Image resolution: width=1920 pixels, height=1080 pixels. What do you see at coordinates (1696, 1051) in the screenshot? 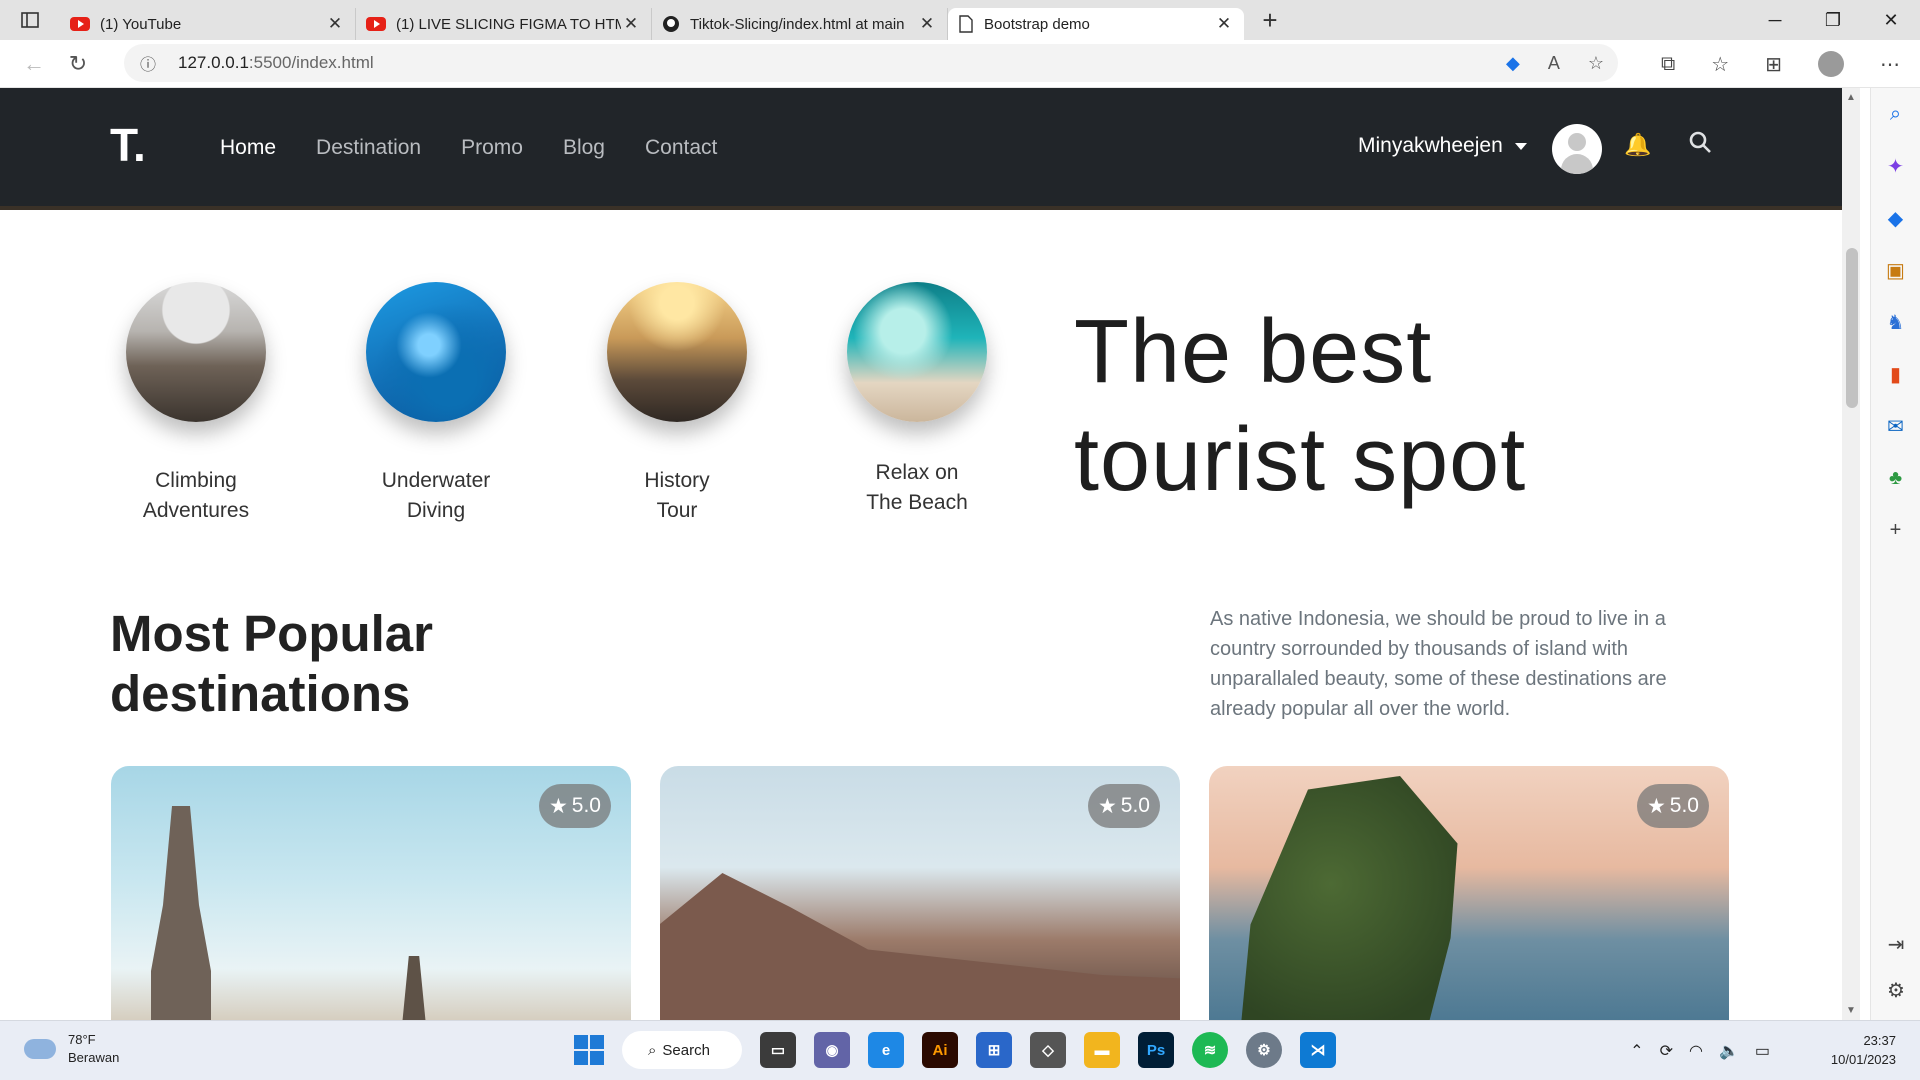
I see `wifi-icon: ◠` at bounding box center [1696, 1051].